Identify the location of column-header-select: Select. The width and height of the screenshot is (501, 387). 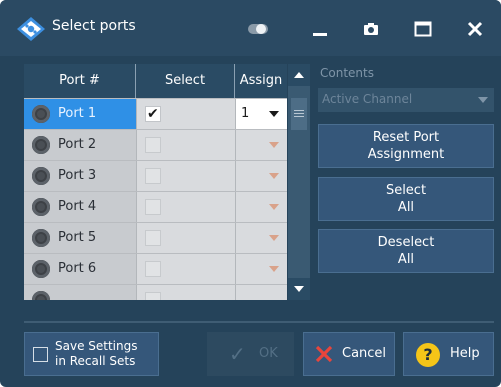
(185, 81).